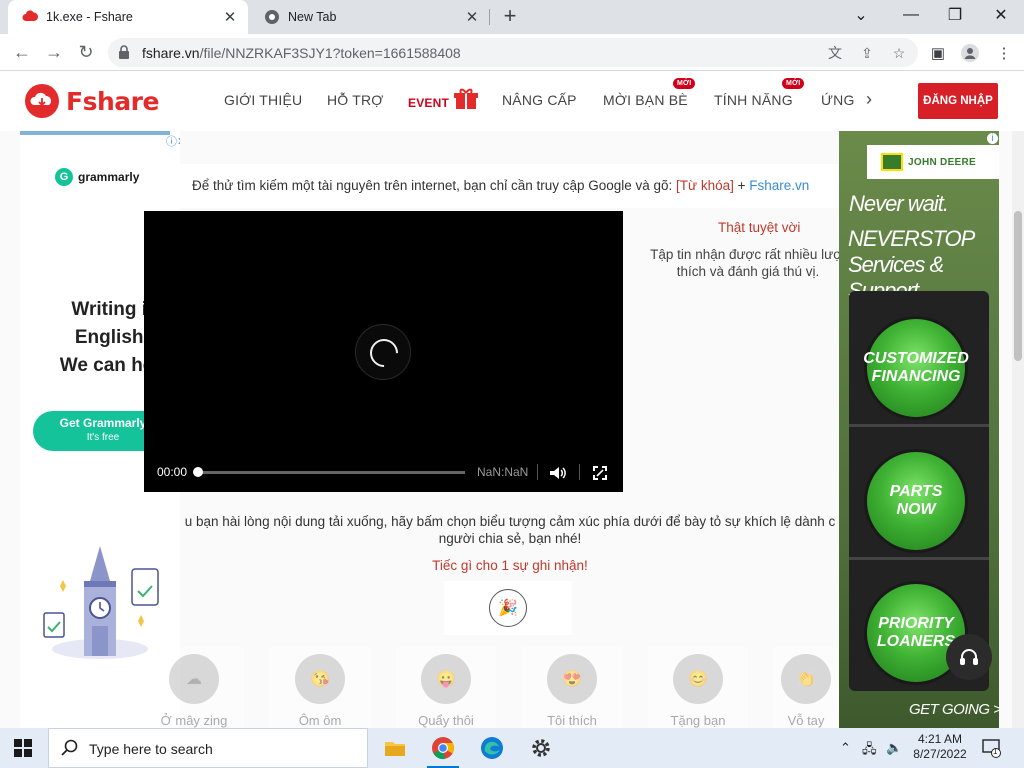 The image size is (1024, 768). Describe the element at coordinates (492, 748) in the screenshot. I see `edge-icon` at that location.